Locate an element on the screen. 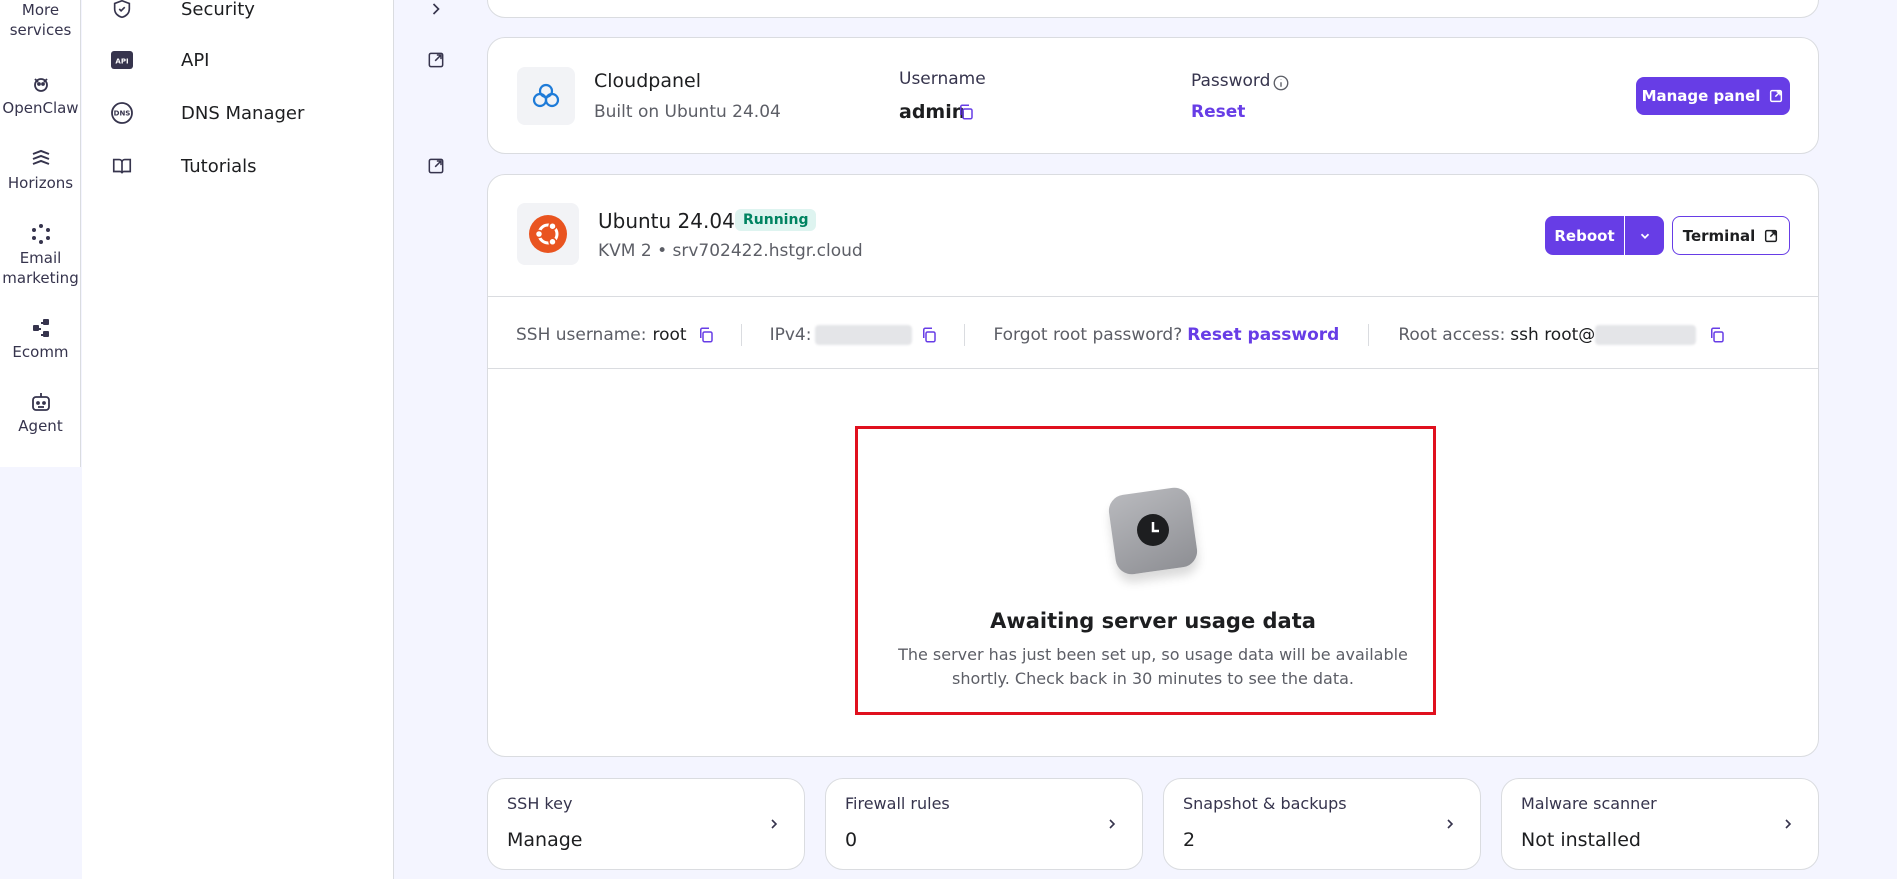 The height and width of the screenshot is (879, 1897). tile-caption: Malware scanner is located at coordinates (1589, 803).